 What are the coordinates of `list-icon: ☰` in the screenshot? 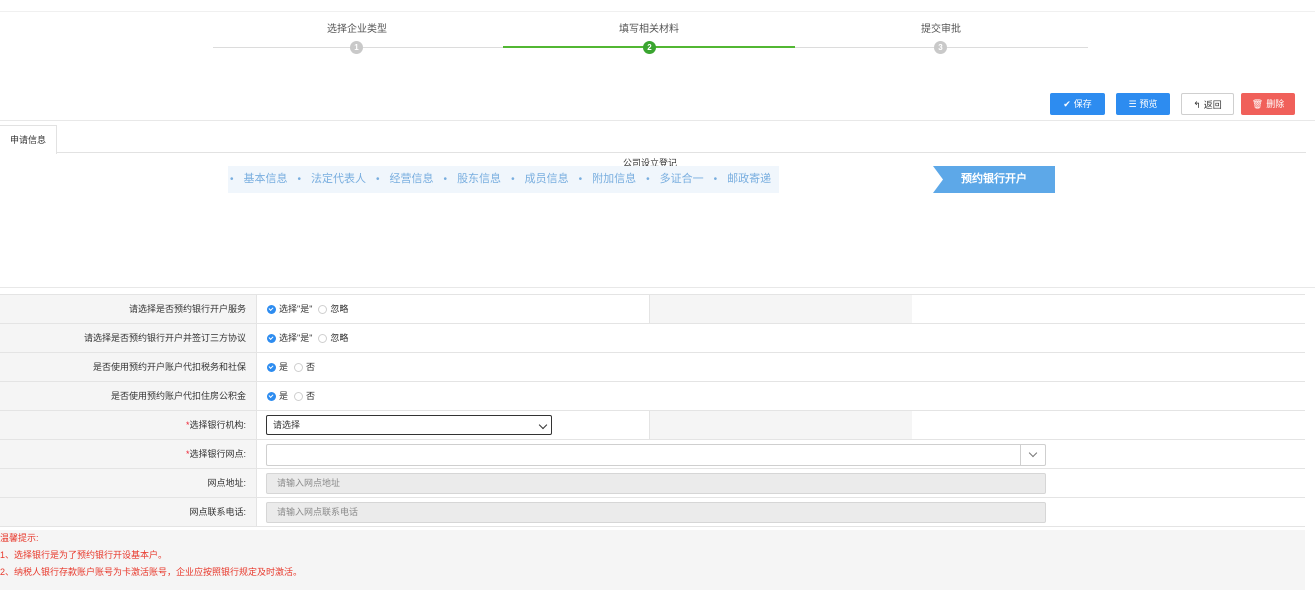 It's located at (1132, 104).